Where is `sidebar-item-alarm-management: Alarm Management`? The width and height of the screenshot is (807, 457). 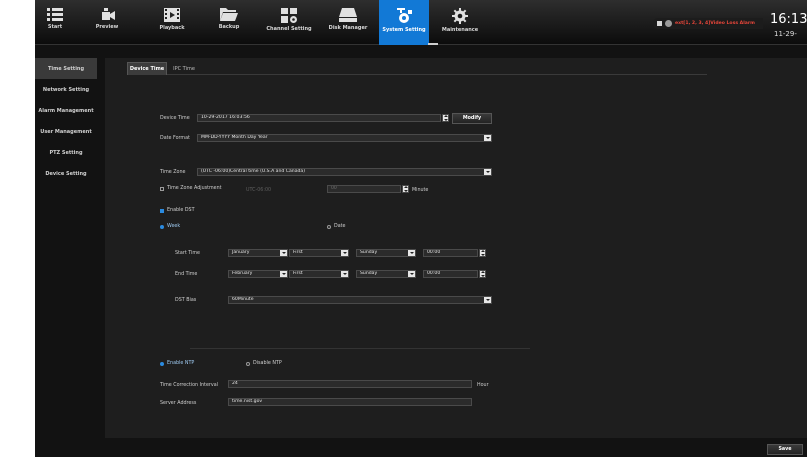 sidebar-item-alarm-management: Alarm Management is located at coordinates (66, 110).